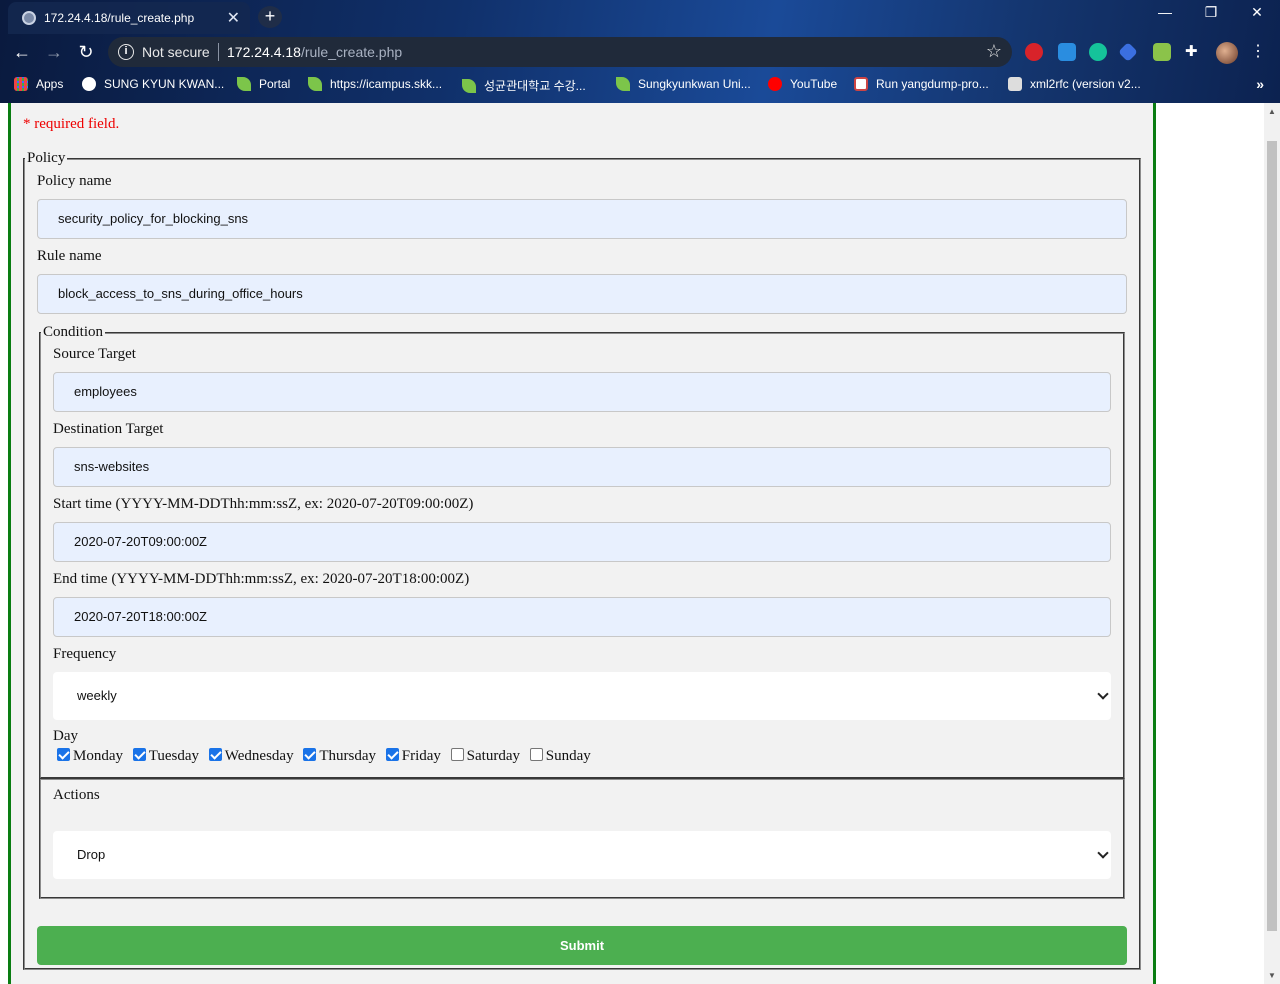 The image size is (1280, 984). I want to click on day-tuesday: Tuesday, so click(166, 756).